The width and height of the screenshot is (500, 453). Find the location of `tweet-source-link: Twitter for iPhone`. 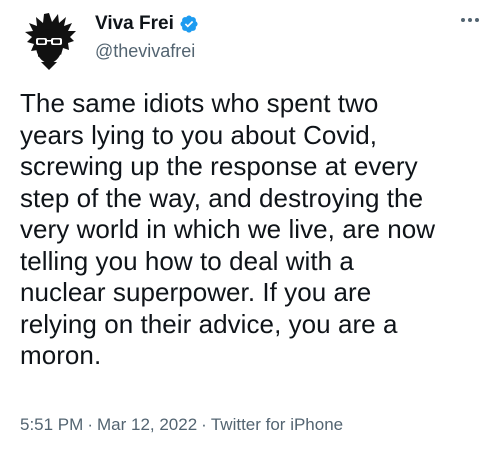

tweet-source-link: Twitter for iPhone is located at coordinates (277, 425).